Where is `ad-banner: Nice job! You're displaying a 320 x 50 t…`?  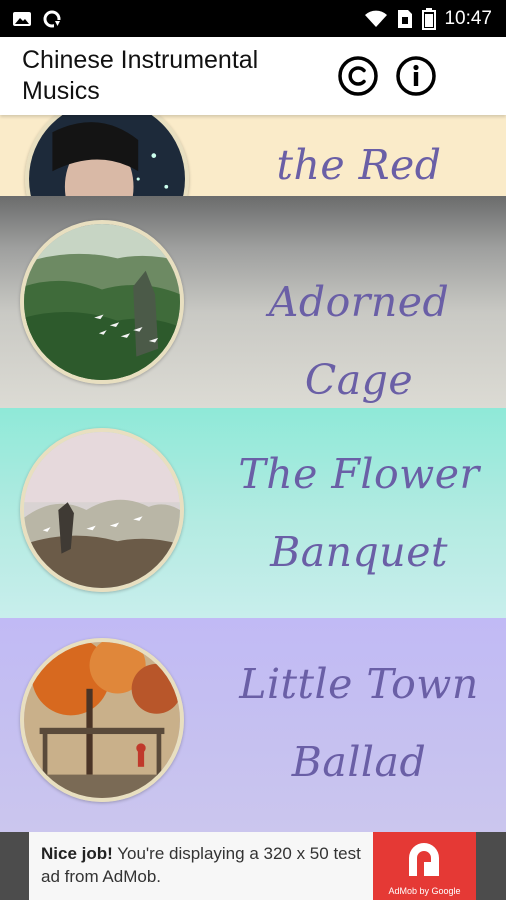
ad-banner: Nice job! You're displaying a 320 x 50 t… is located at coordinates (253, 866).